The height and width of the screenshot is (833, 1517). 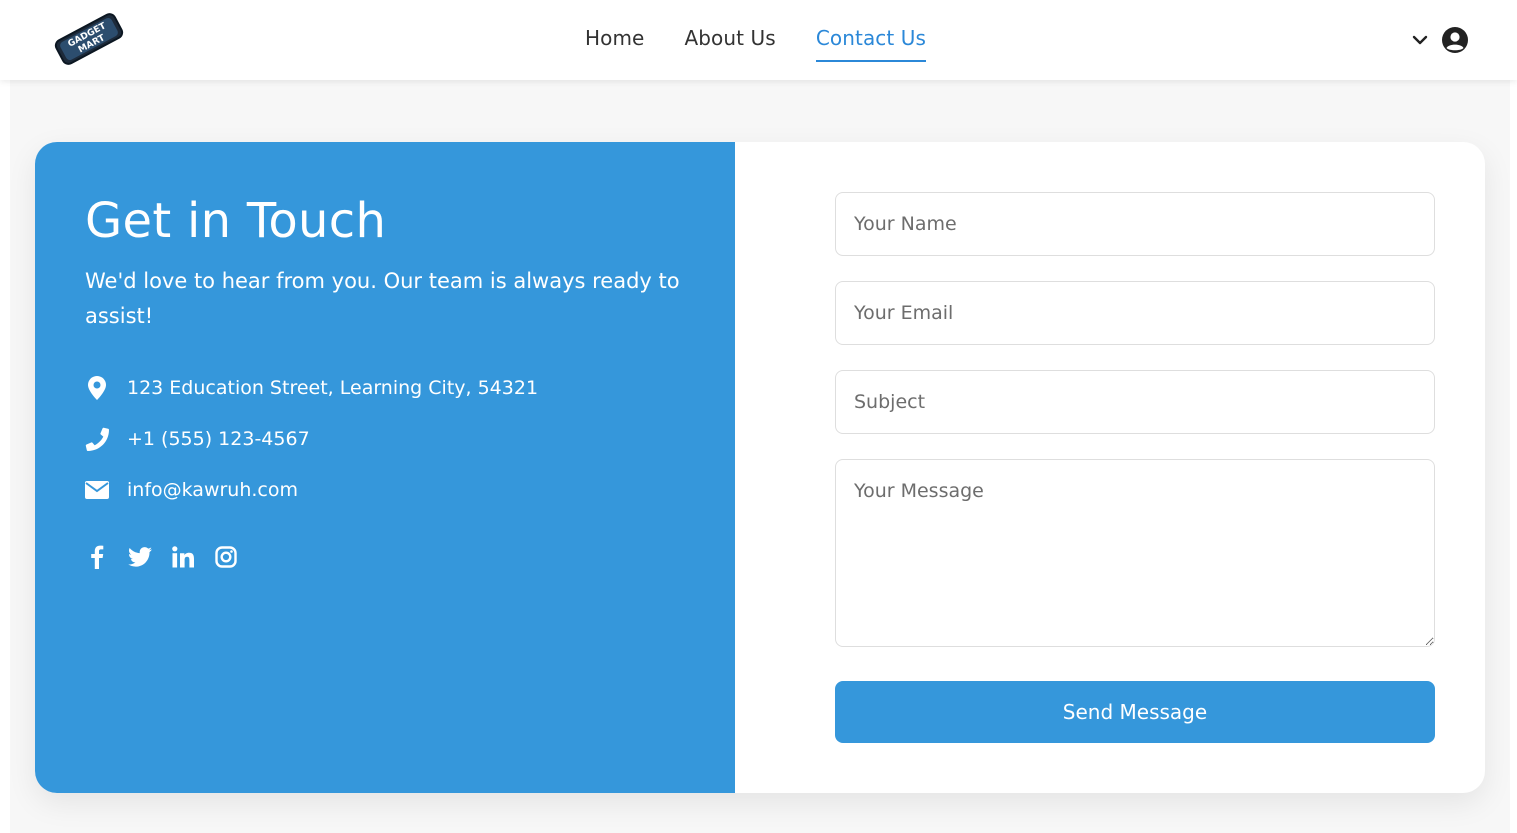 What do you see at coordinates (385, 489) in the screenshot?
I see `contact-email: info@kawruh.com` at bounding box center [385, 489].